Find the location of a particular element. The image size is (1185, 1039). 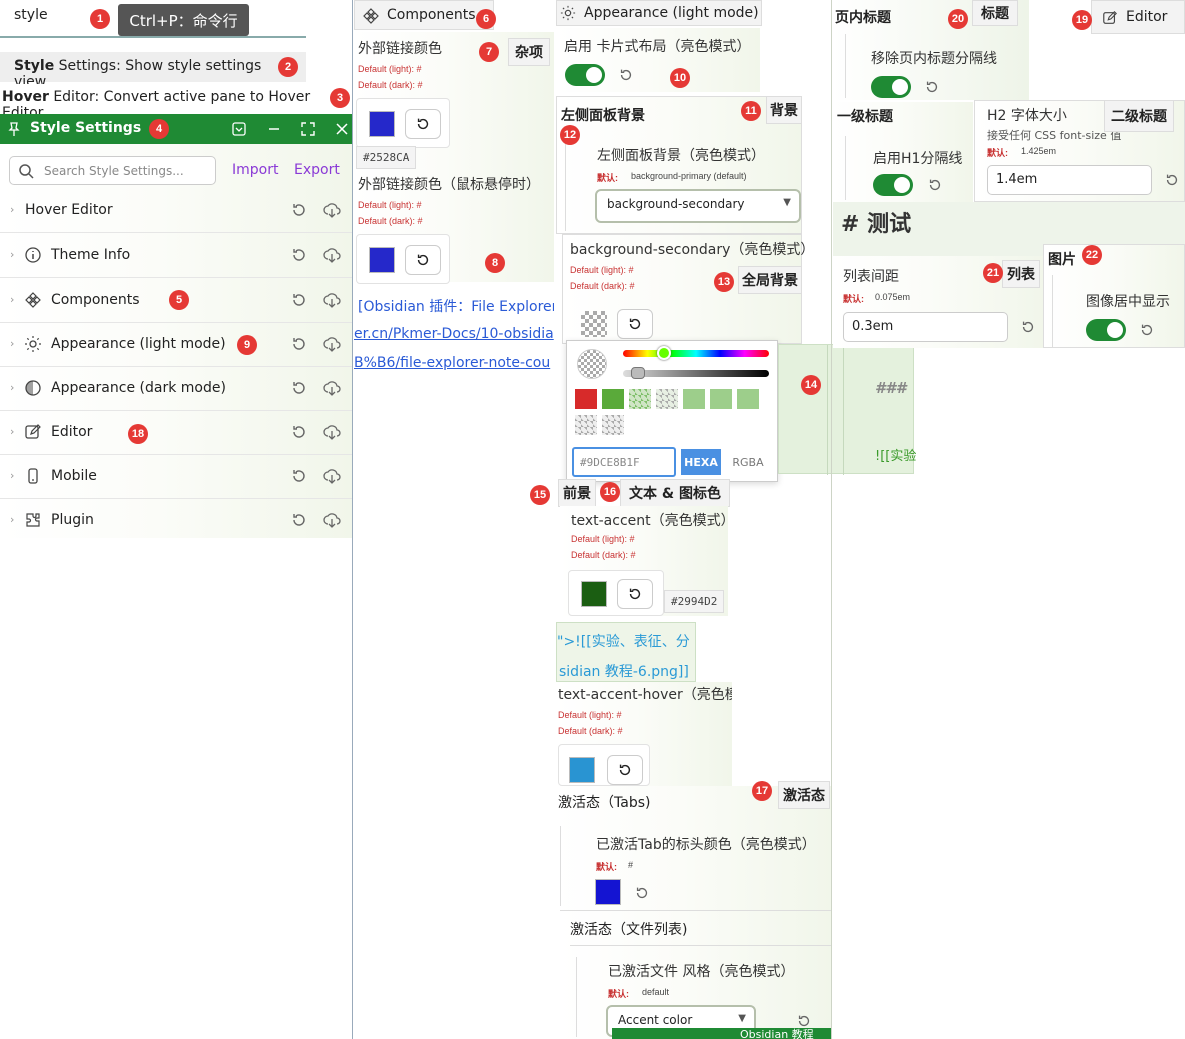

command-item-style: Style Settings: Show style settings view is located at coordinates (153, 71).